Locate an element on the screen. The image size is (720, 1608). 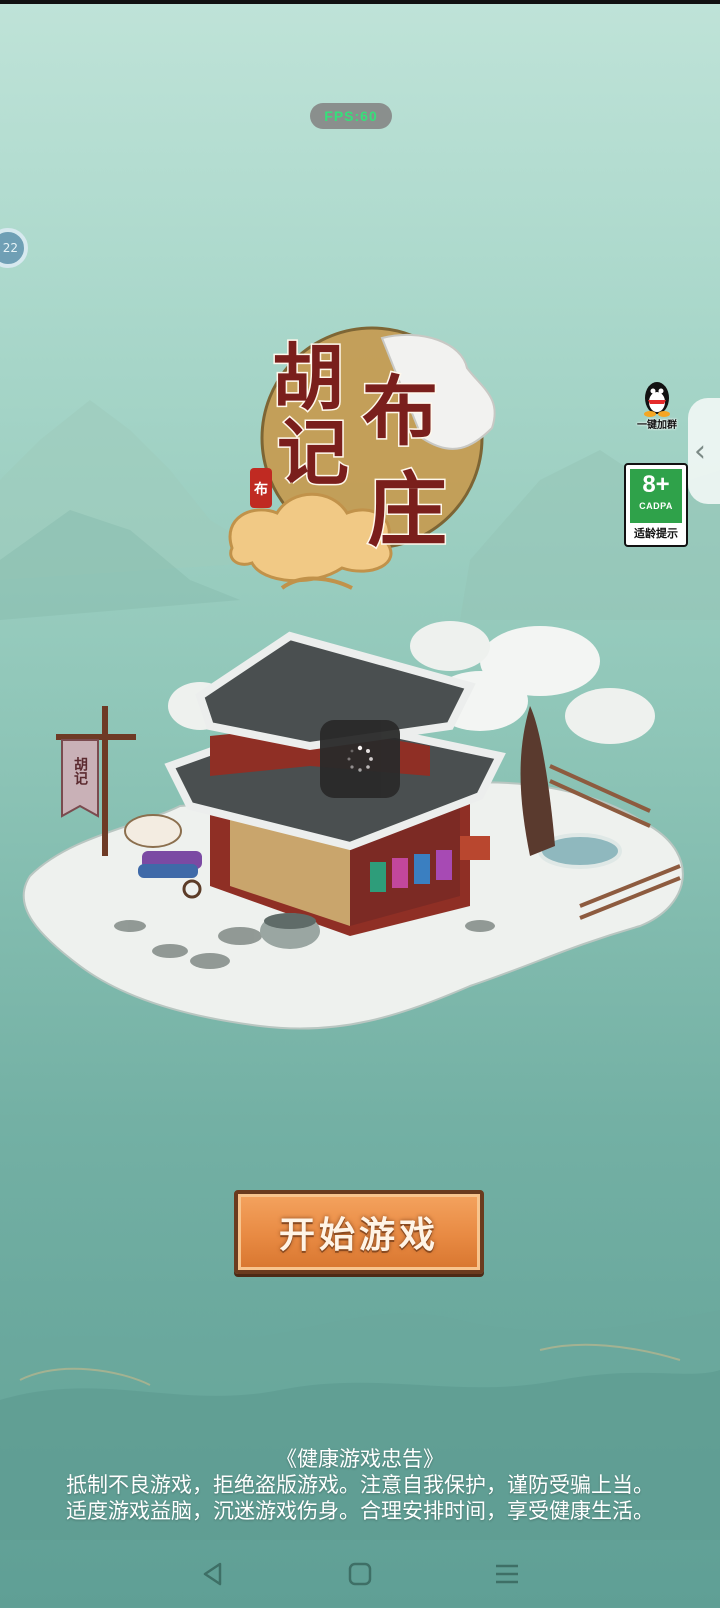
age-rating-box: 8+ CADPA is located at coordinates (656, 496).